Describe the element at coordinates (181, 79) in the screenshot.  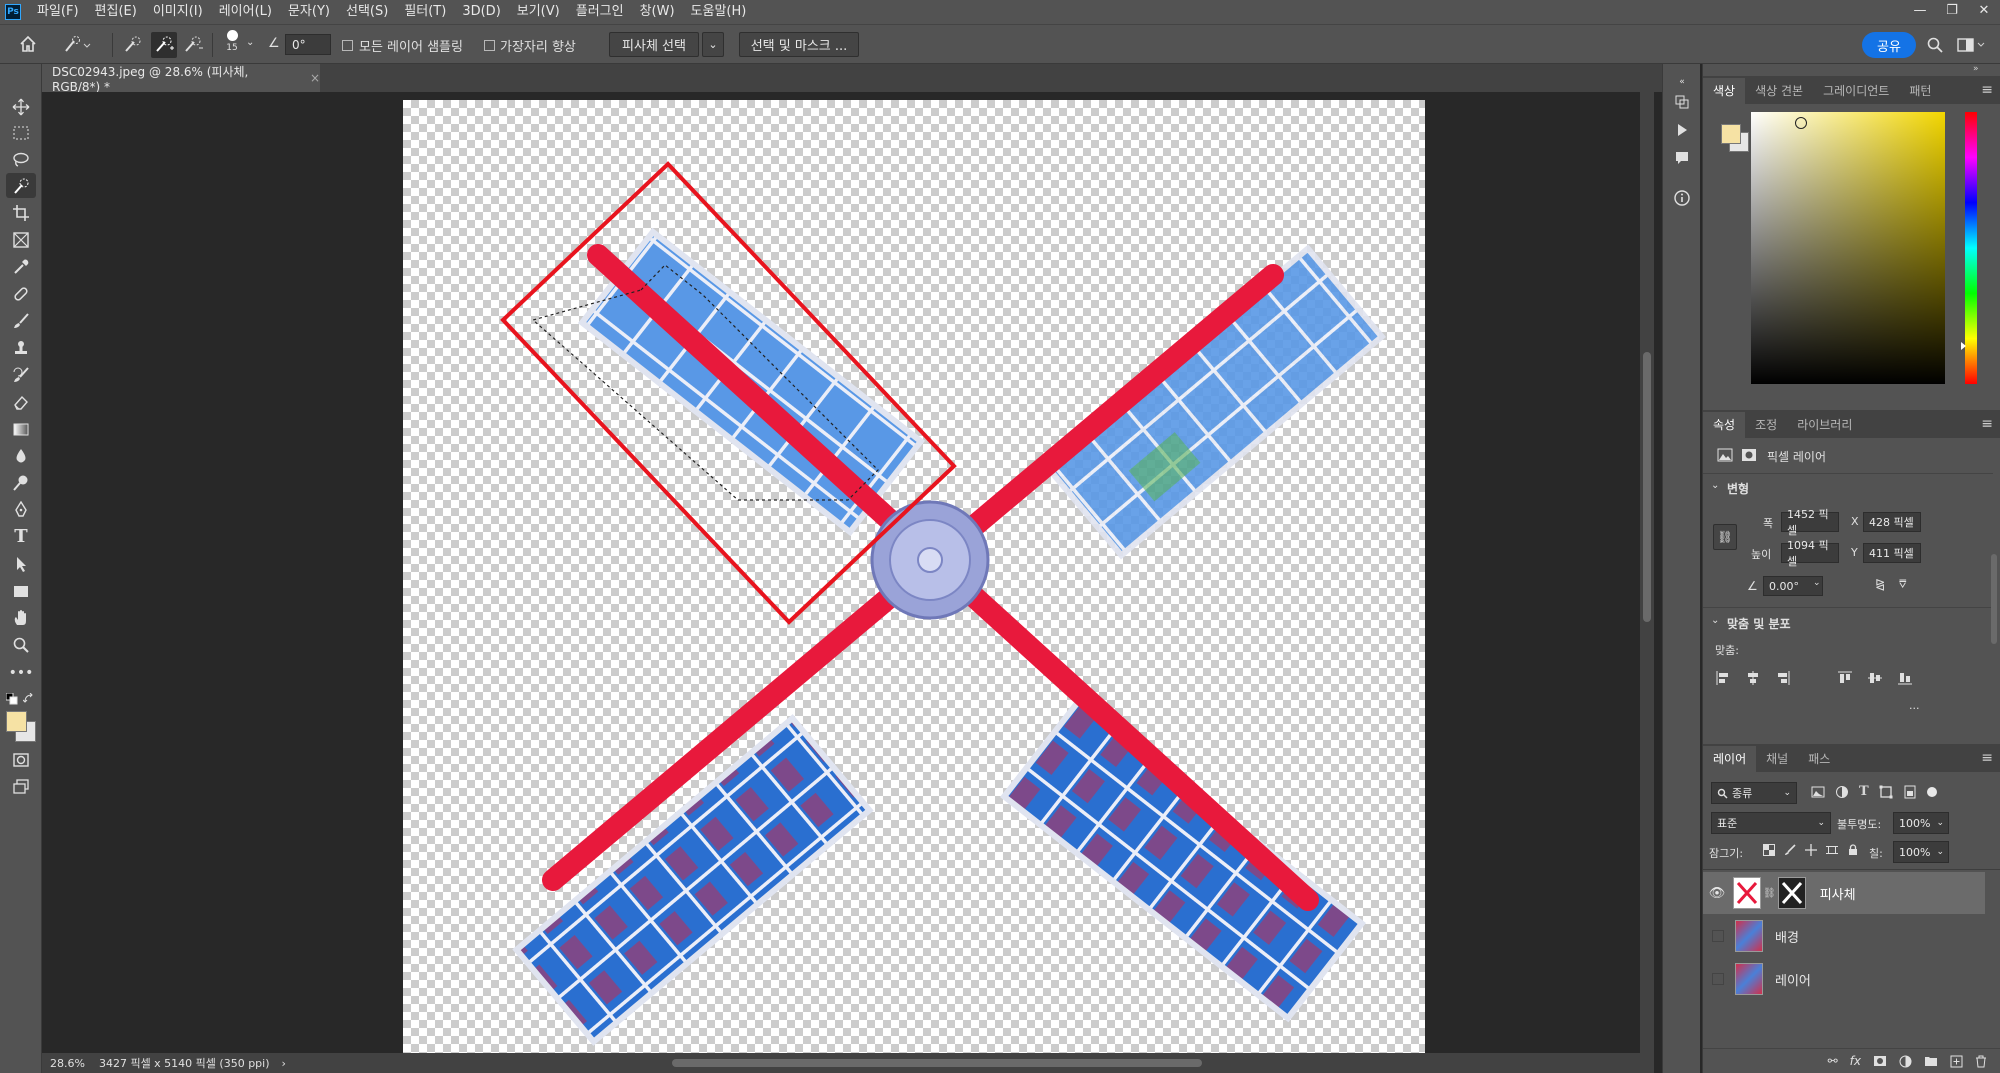
I see `document-tab: DSC02943.jpeg @ 28.6% (피사체, RGB/8*) * ×` at that location.